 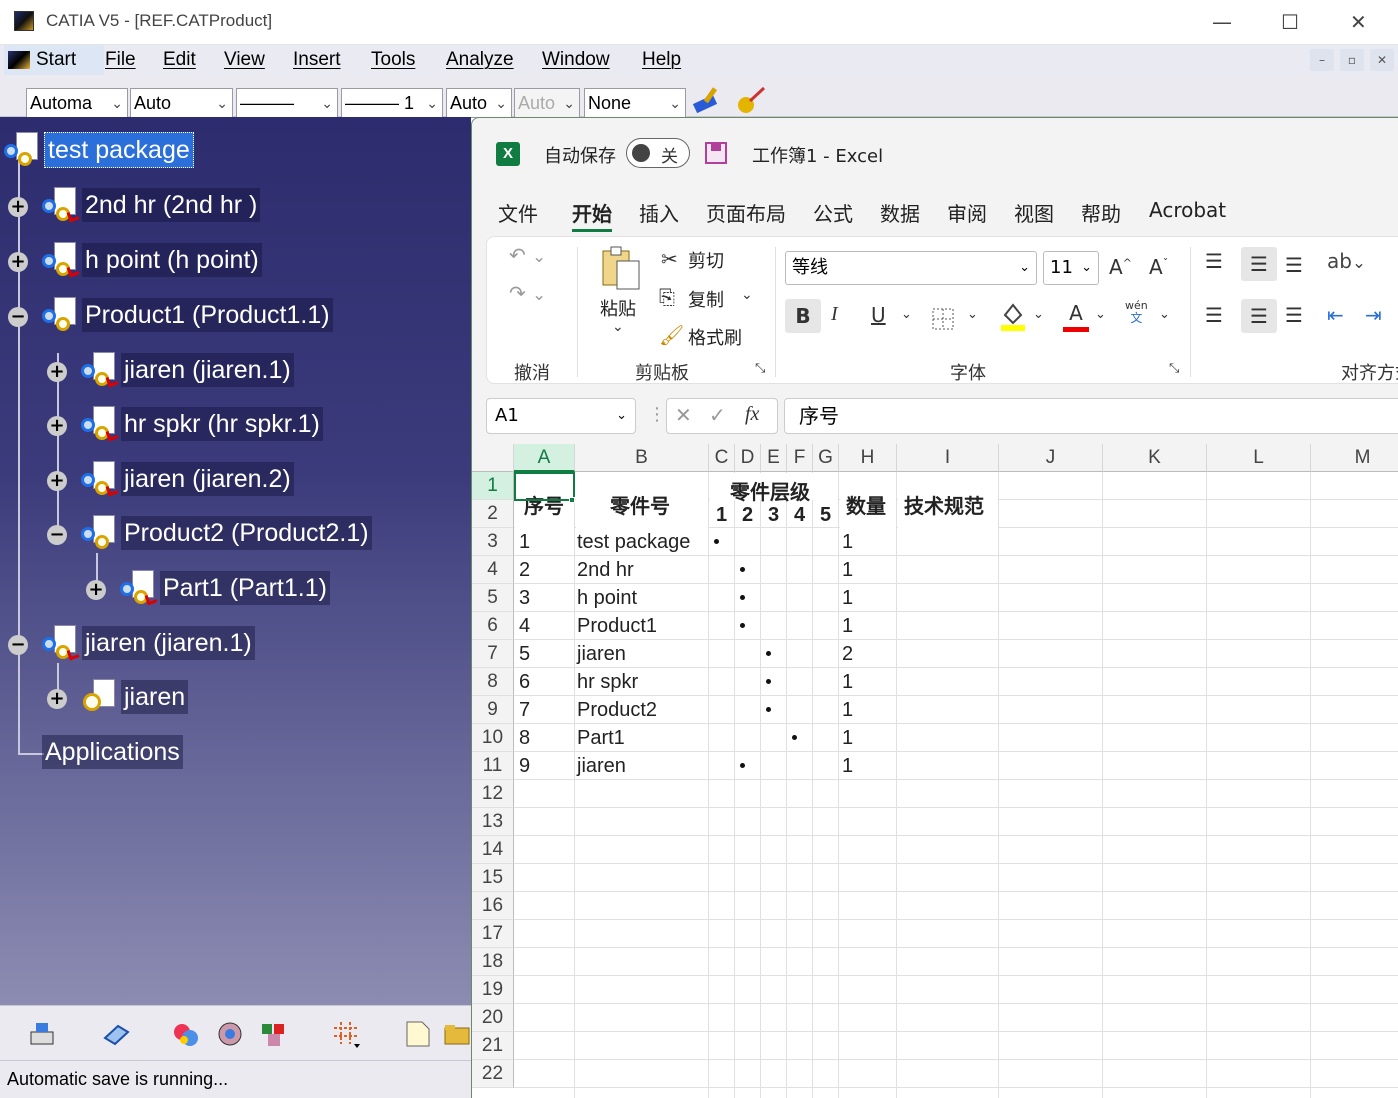 I want to click on mdi-minimize-button: –, so click(x=1322, y=60).